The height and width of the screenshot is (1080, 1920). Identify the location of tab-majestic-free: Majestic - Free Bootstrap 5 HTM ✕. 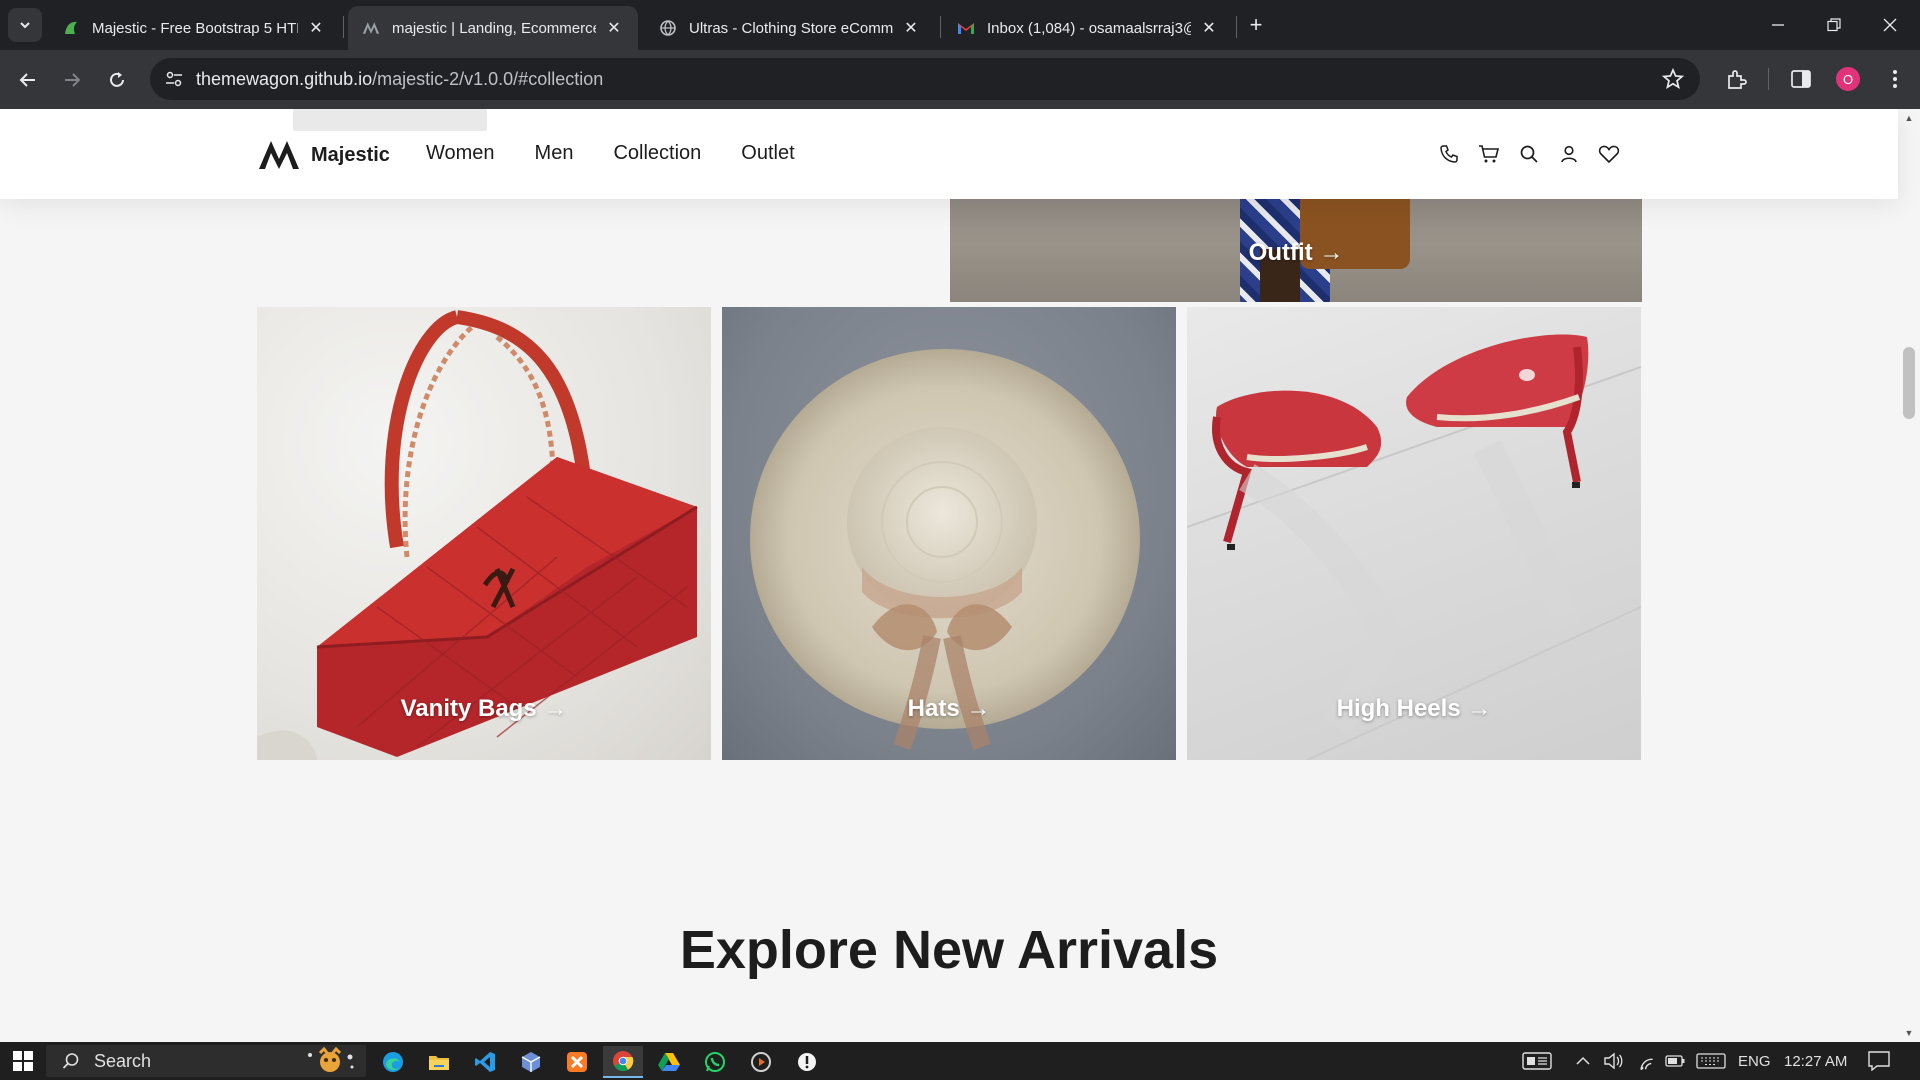
(194, 28).